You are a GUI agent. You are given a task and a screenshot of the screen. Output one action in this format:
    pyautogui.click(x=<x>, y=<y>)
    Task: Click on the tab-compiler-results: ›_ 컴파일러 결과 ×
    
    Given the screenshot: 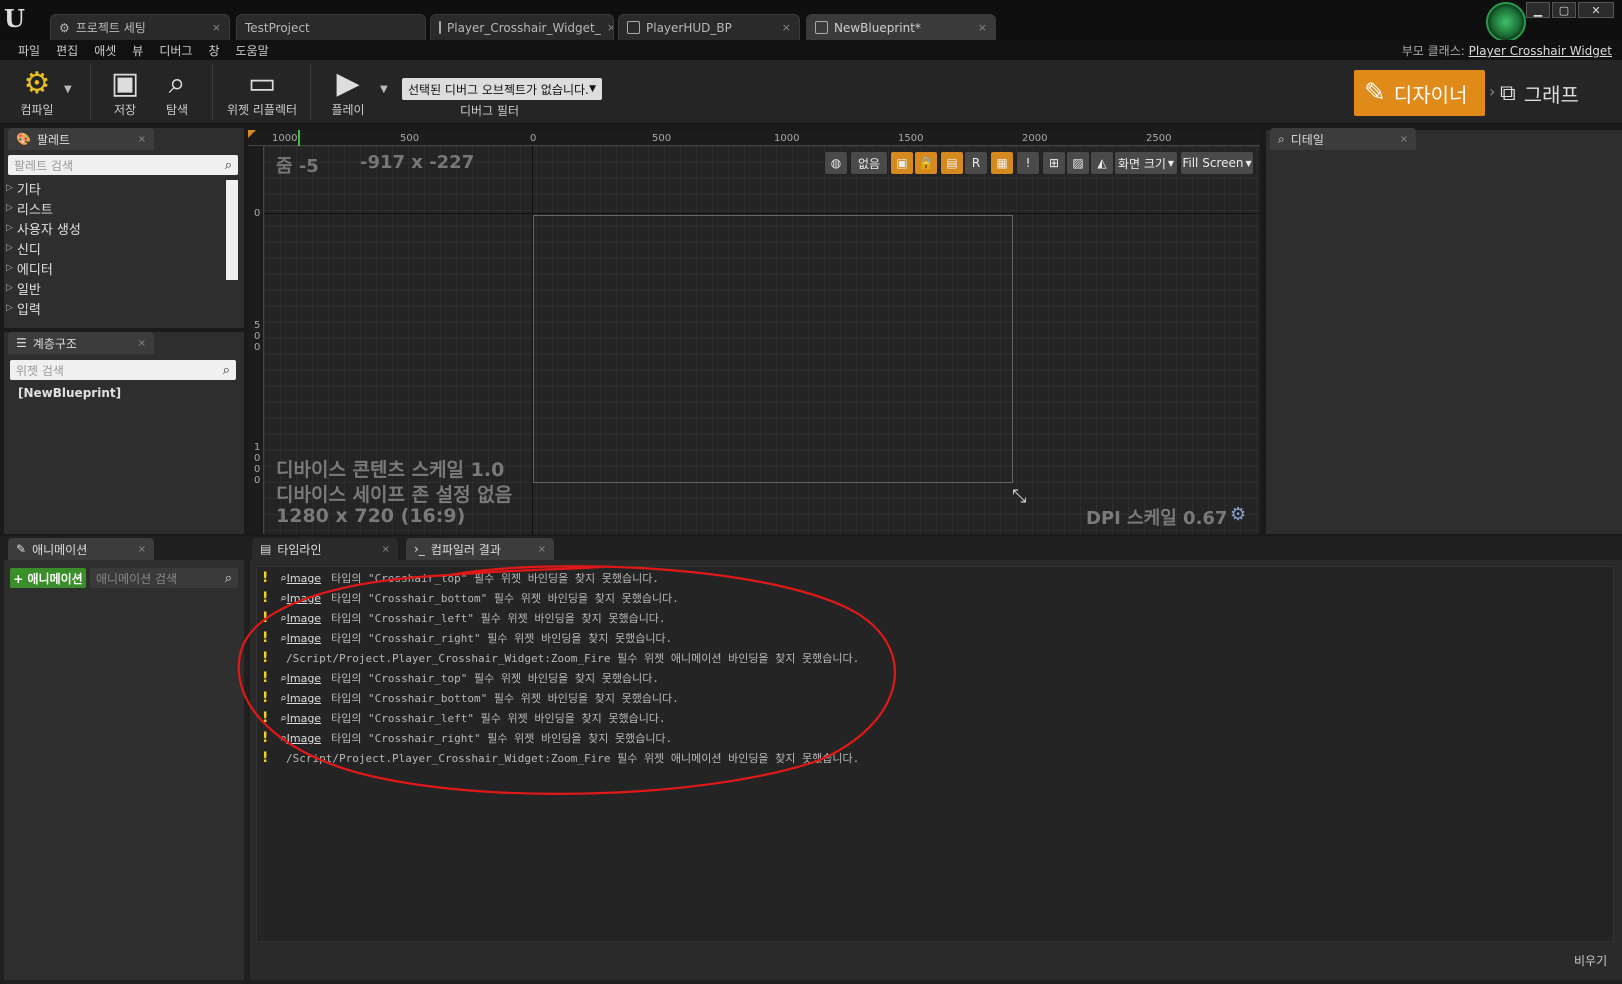 What is the action you would take?
    pyautogui.click(x=480, y=549)
    